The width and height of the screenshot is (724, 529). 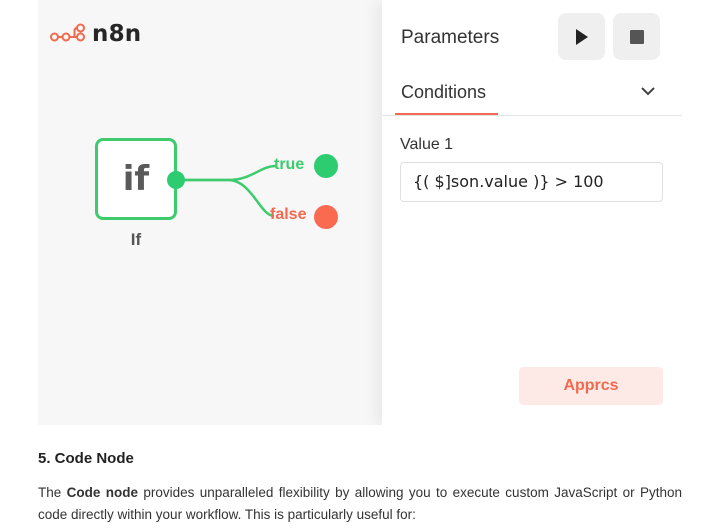 I want to click on if-node-label: If, so click(x=136, y=239).